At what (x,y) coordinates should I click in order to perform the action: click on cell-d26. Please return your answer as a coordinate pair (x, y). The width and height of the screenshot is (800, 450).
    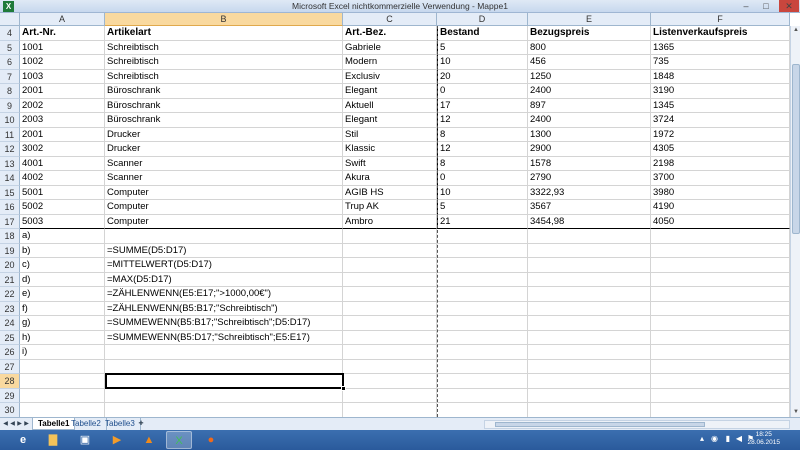
    Looking at the image, I should click on (482, 352).